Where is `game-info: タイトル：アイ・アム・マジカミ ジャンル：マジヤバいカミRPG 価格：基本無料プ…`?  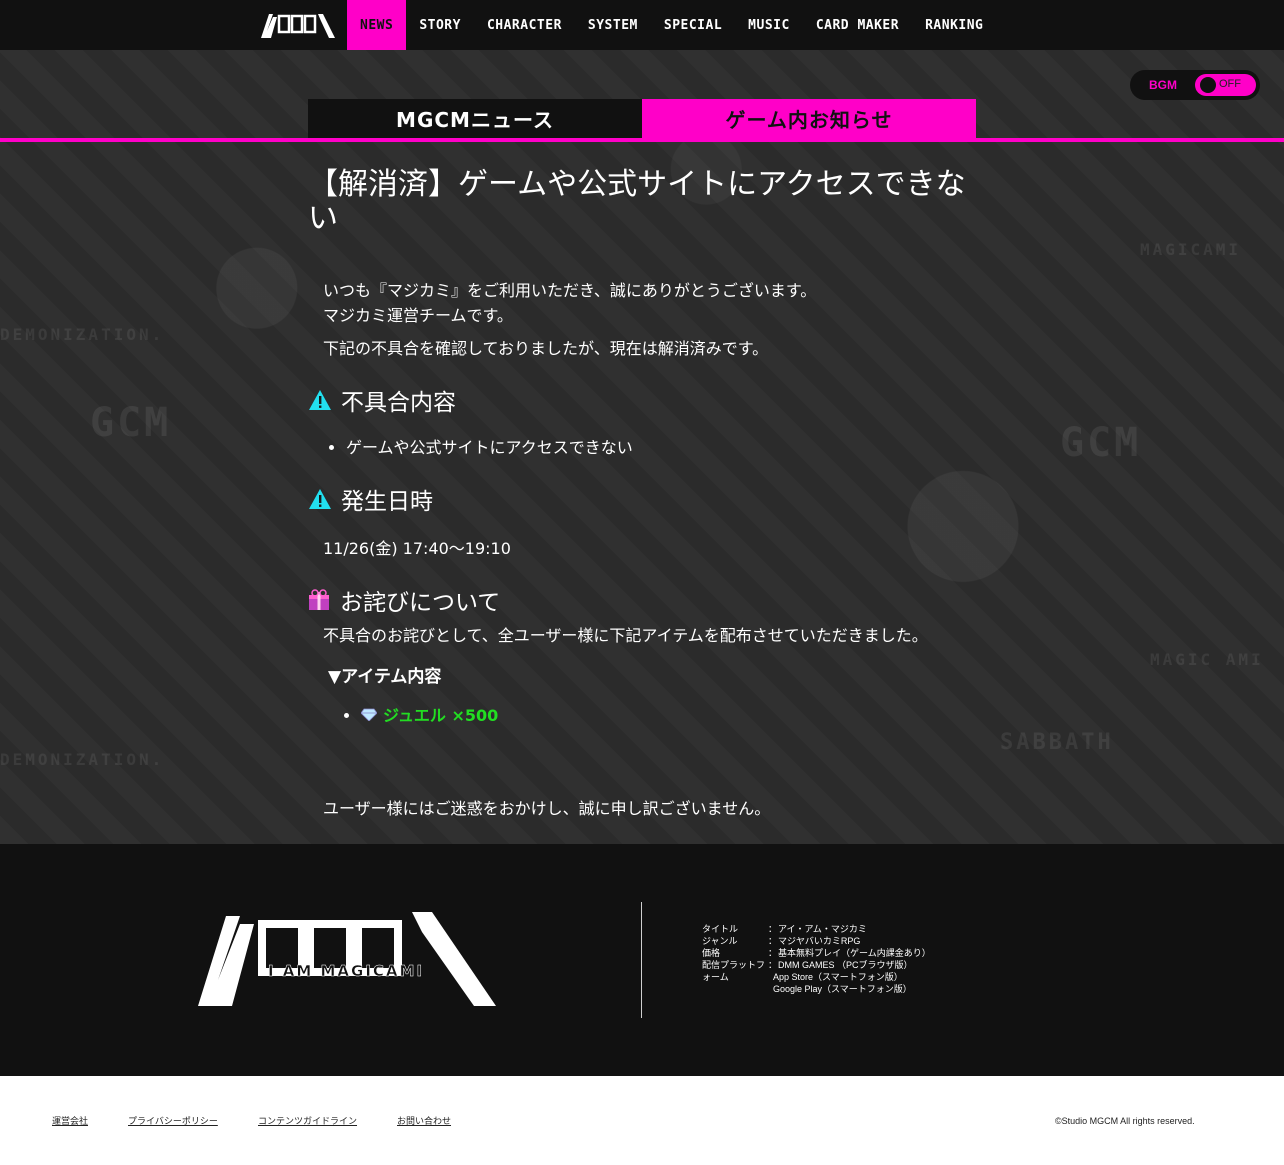
game-info: タイトル：アイ・アム・マジカミ ジャンル：マジヤバいカミRPG 価格：基本無料プ… is located at coordinates (816, 959).